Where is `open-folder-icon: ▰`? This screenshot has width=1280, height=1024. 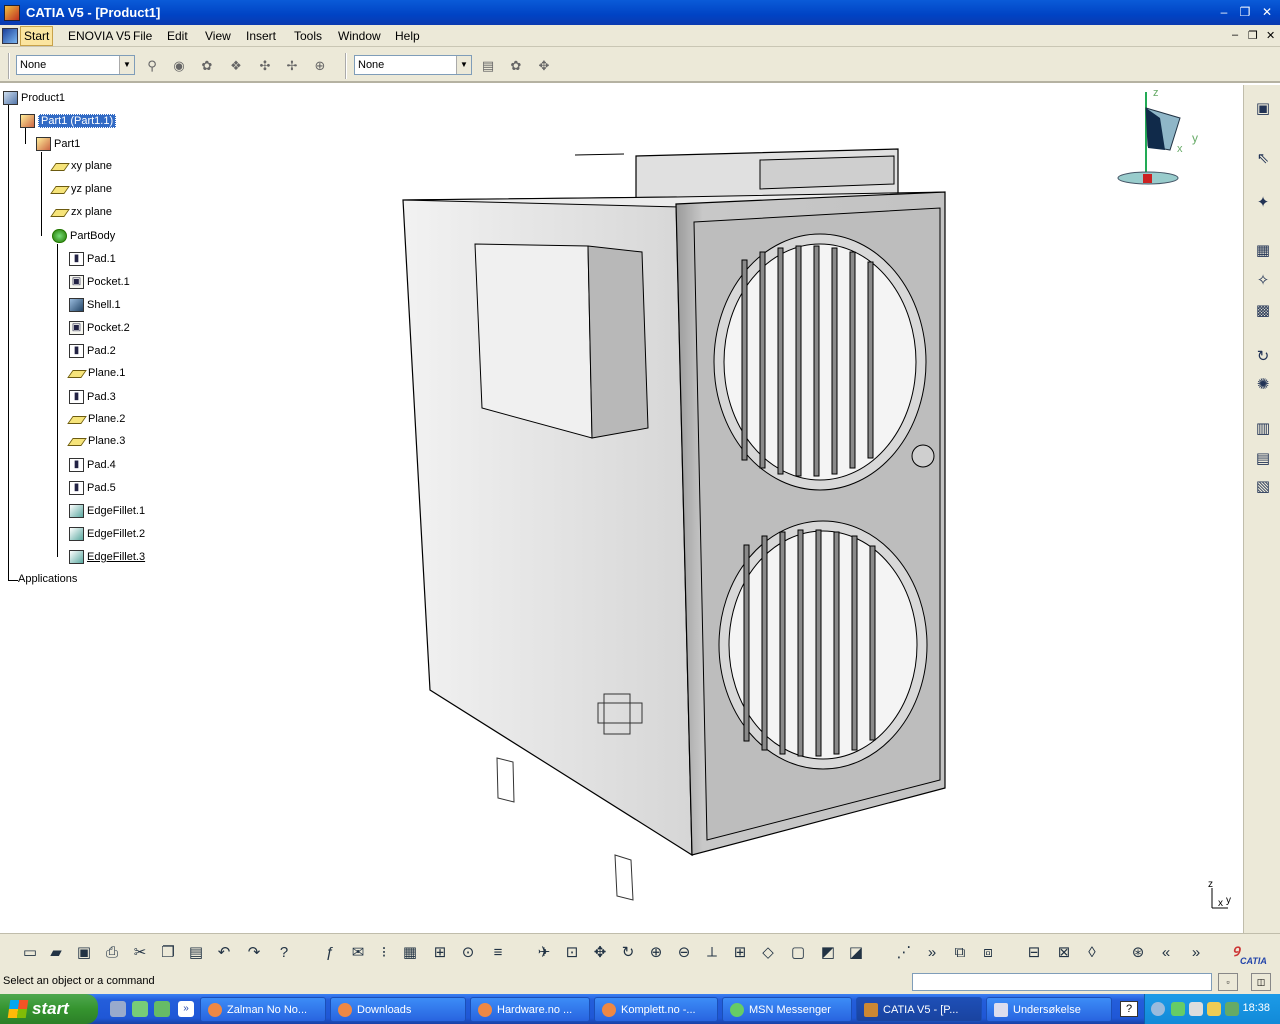
open-folder-icon: ▰ is located at coordinates (56, 953).